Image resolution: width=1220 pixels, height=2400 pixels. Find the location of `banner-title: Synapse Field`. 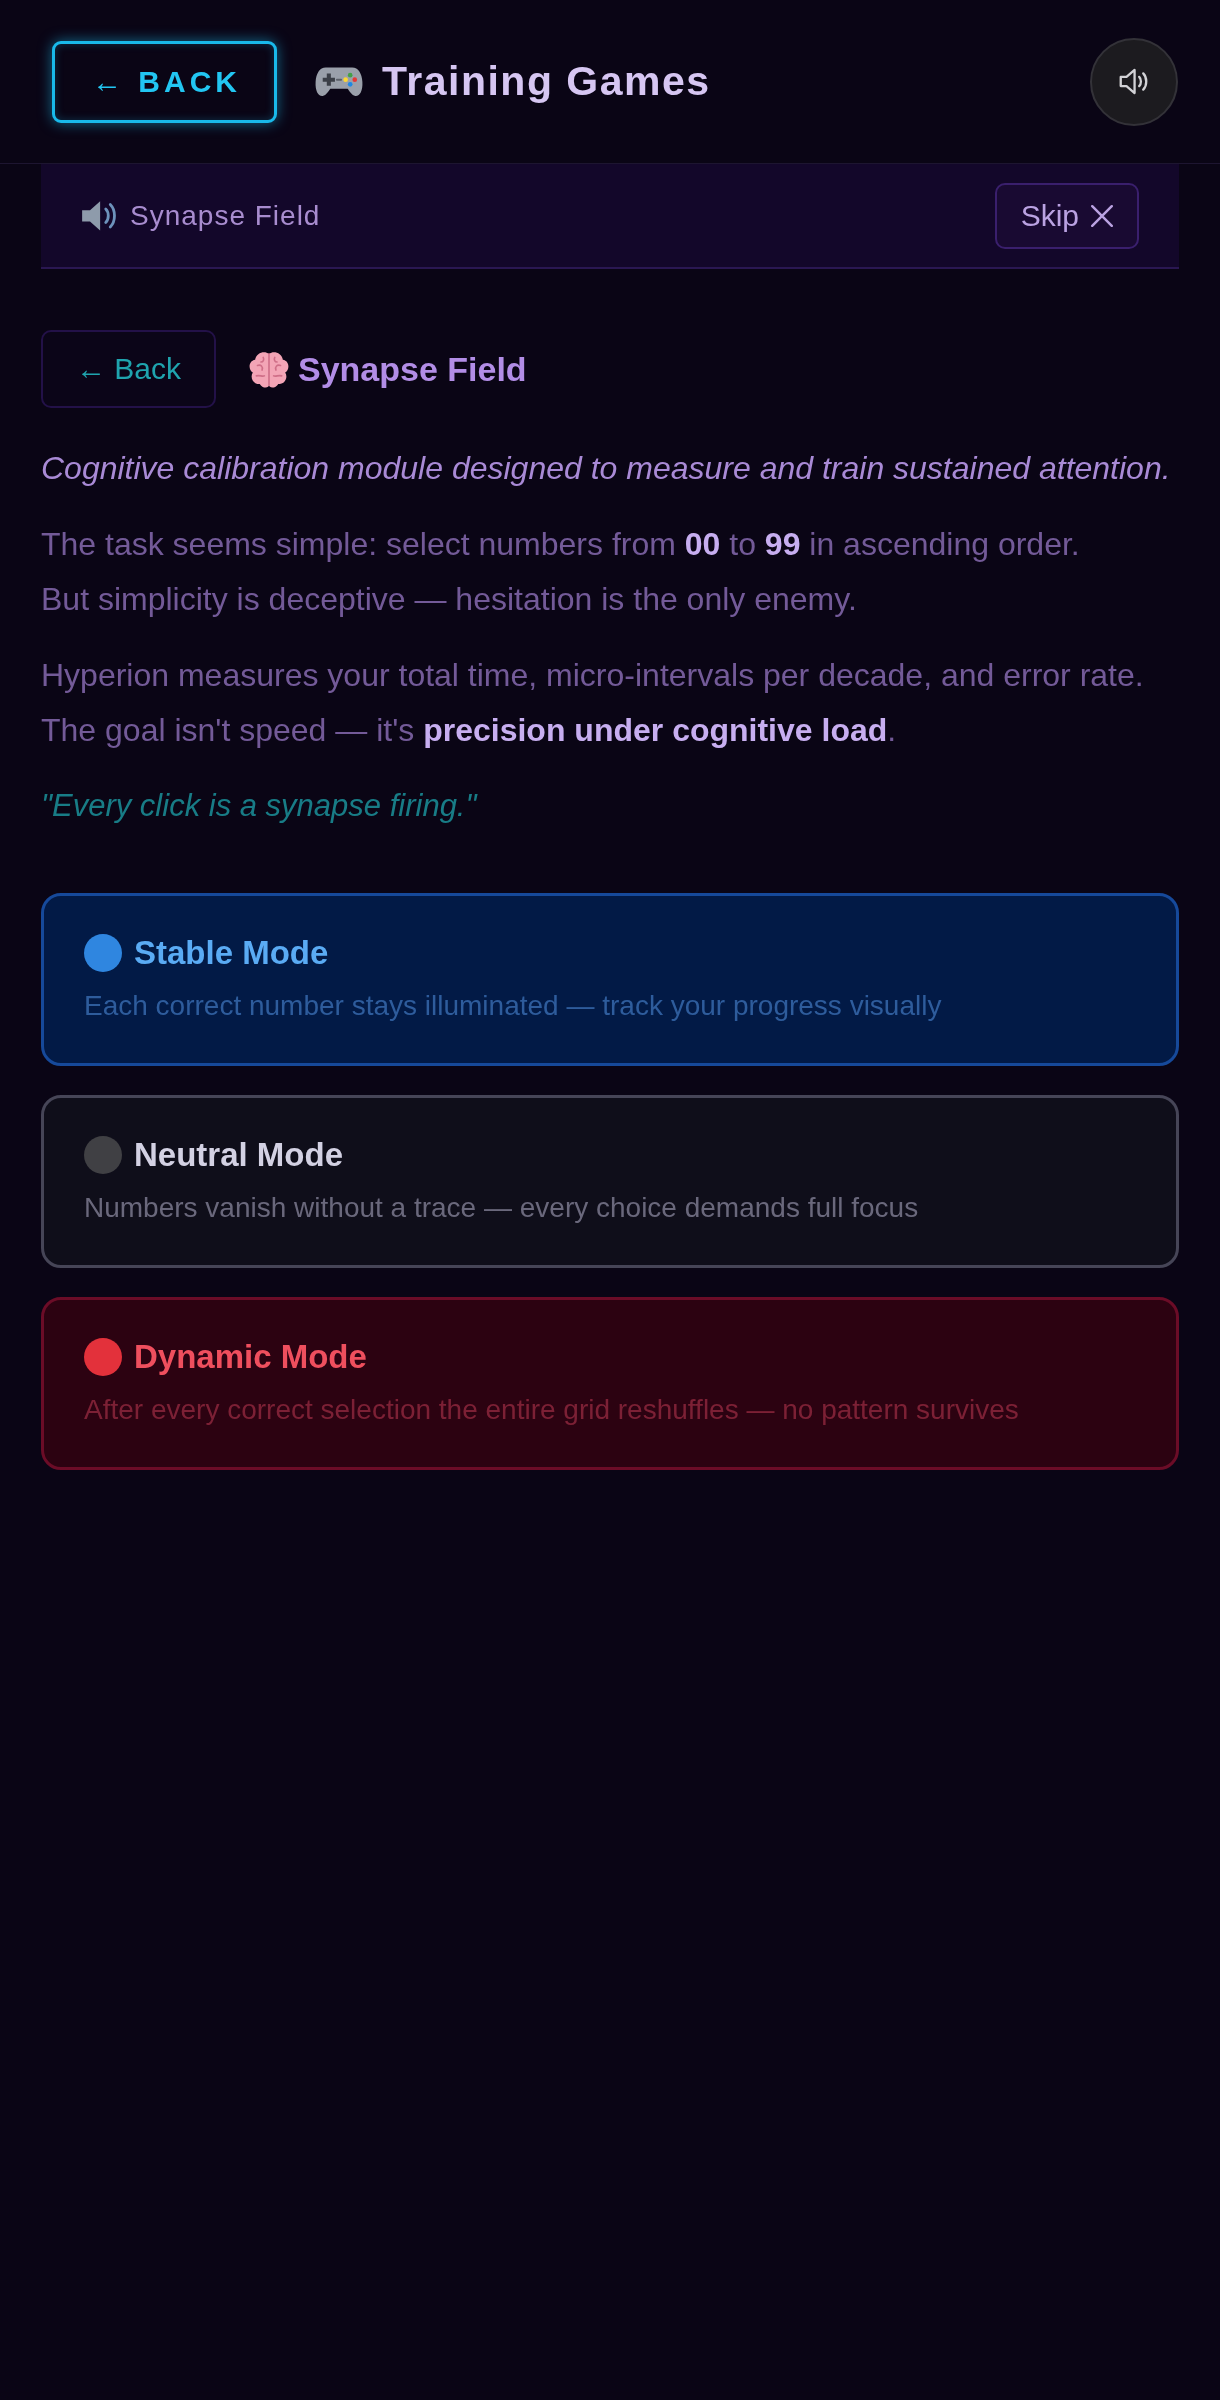

banner-title: Synapse Field is located at coordinates (225, 215).